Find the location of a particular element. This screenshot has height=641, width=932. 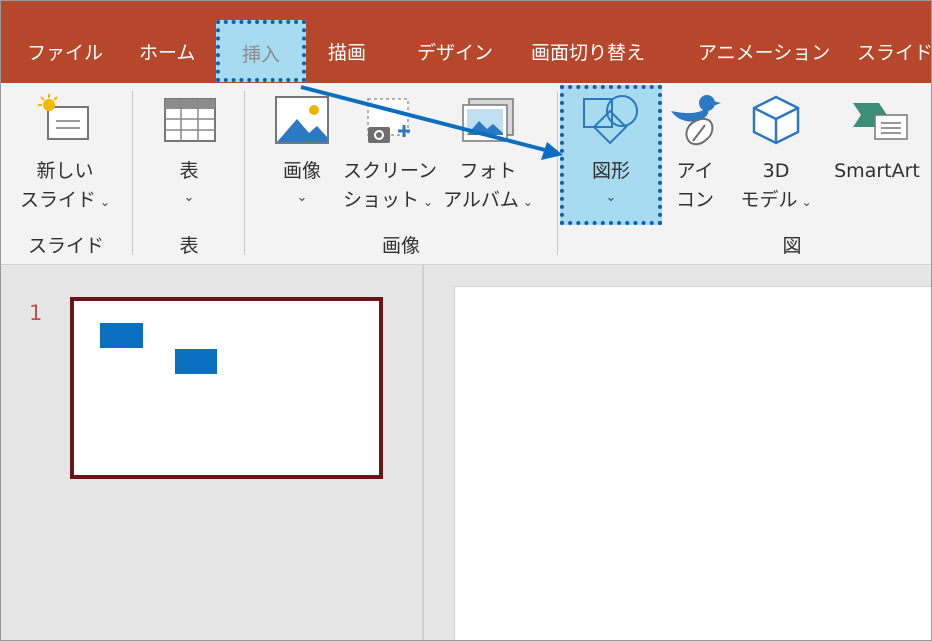

image-button: 画像 ⌄ is located at coordinates (302, 151).